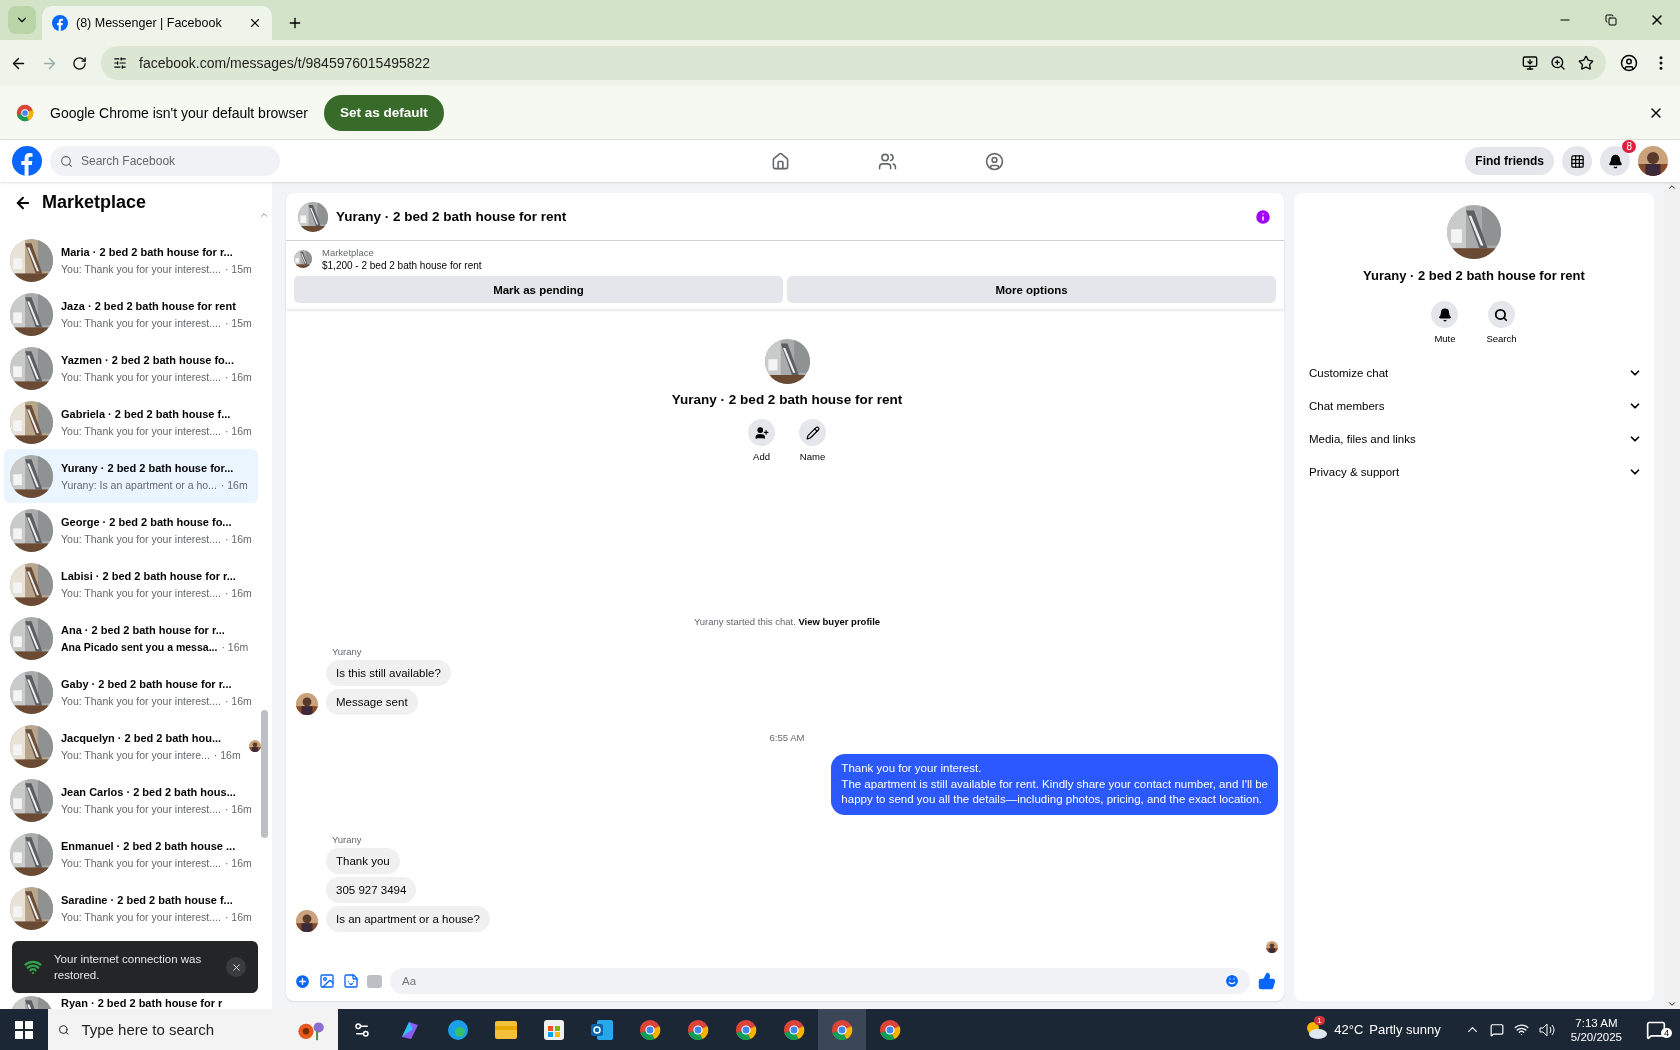  What do you see at coordinates (1316, 1029) in the screenshot?
I see `weather-icon` at bounding box center [1316, 1029].